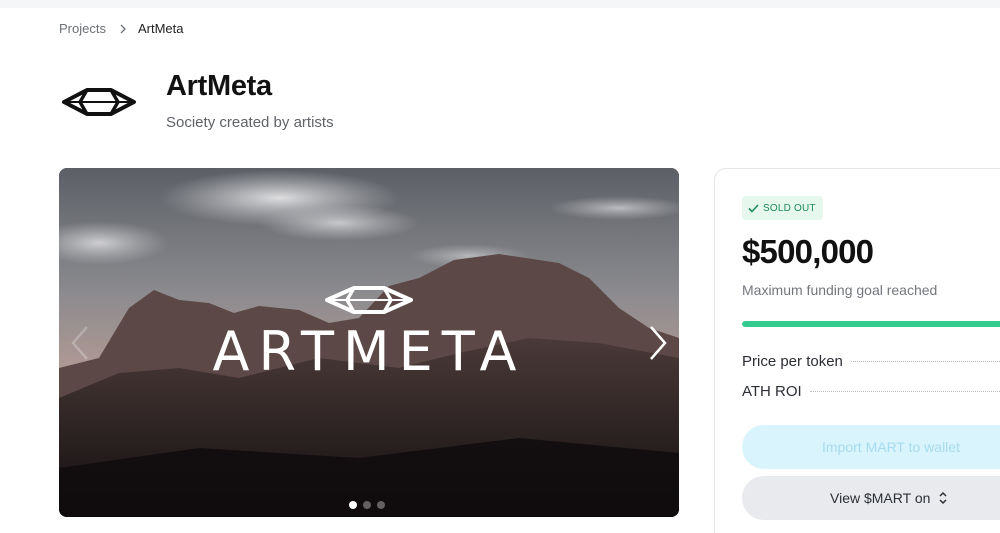  I want to click on page-title: ArtMeta, so click(219, 86).